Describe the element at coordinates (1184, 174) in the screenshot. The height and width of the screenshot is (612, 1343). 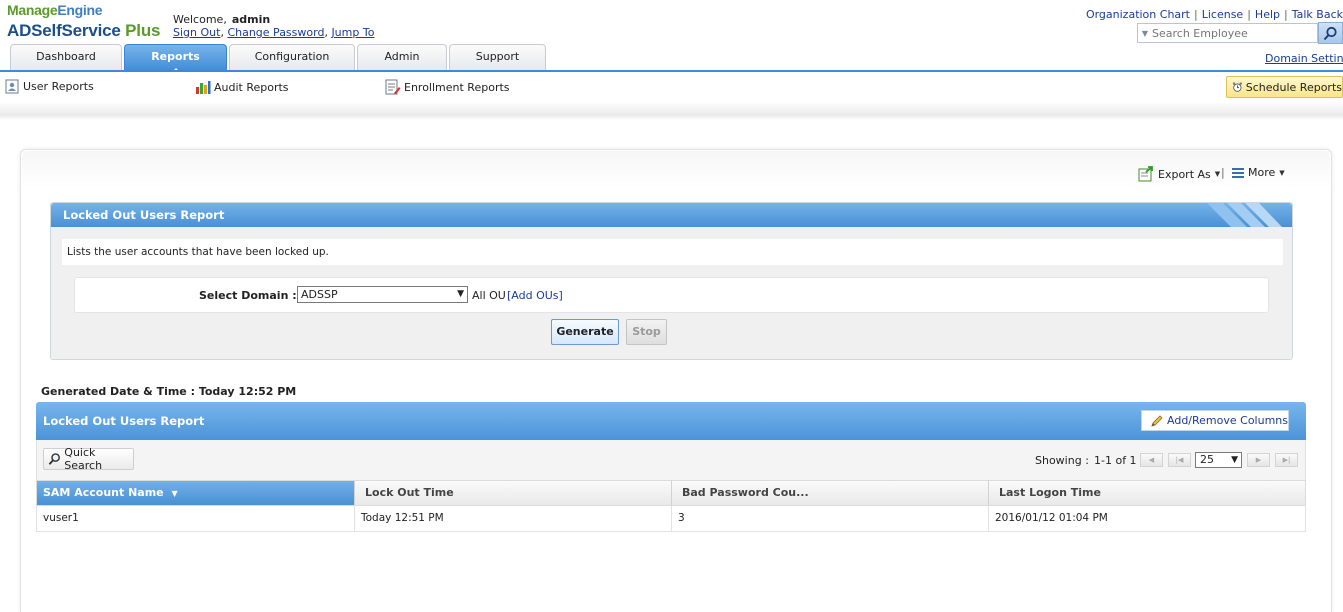
I see `export-as-label: Export As` at that location.